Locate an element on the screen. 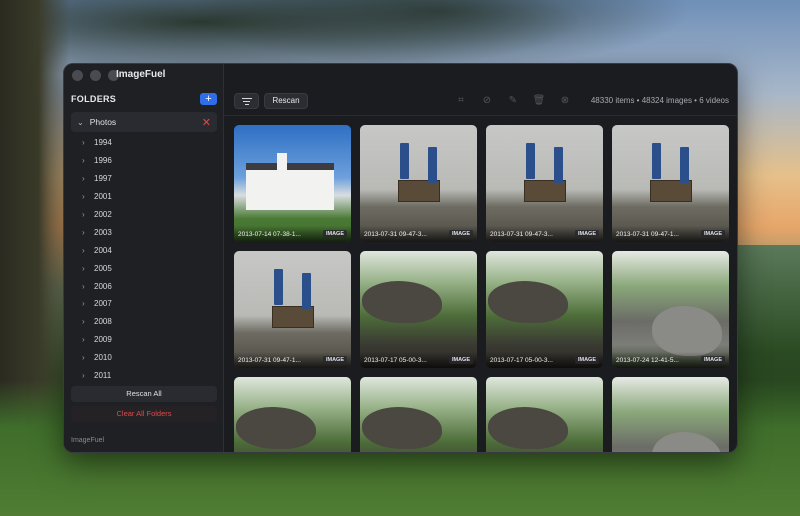 This screenshot has width=800, height=516. year-folder-label: 2010 is located at coordinates (103, 358).